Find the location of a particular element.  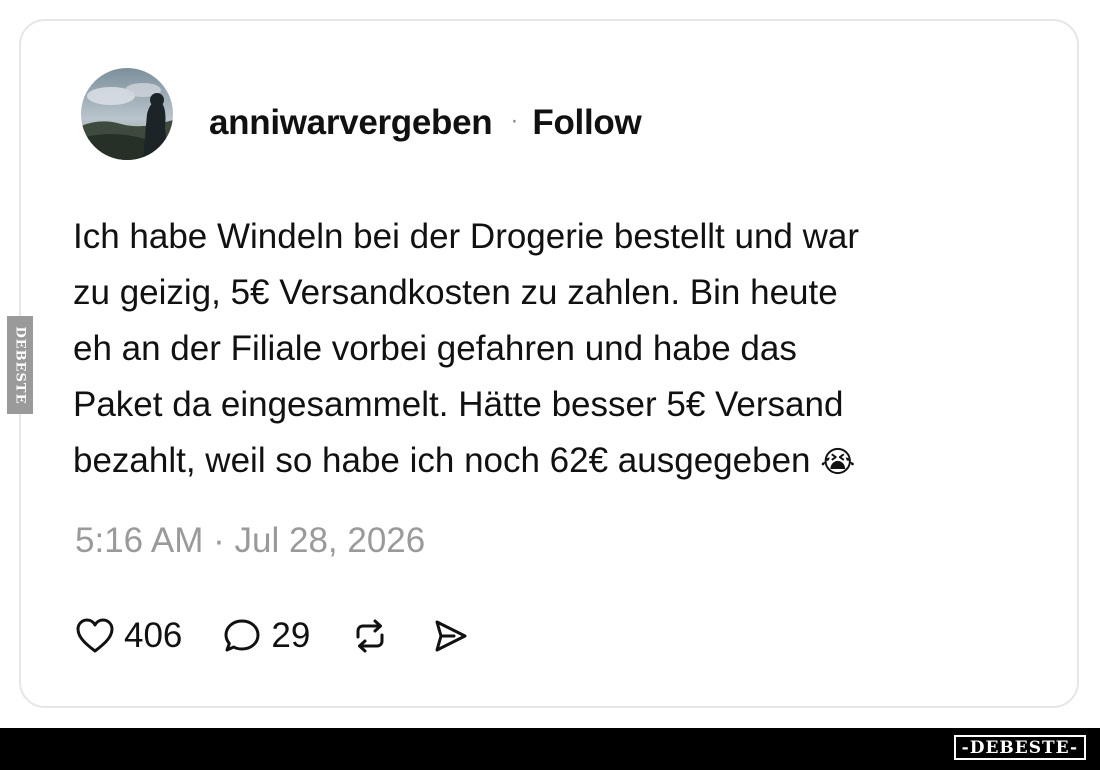

footer-bar: -DEBESTE- is located at coordinates (550, 749).